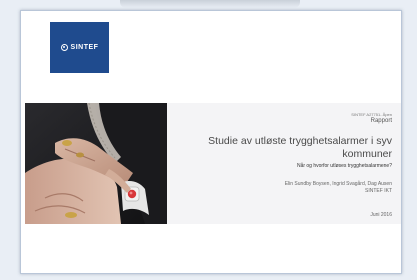 The width and height of the screenshot is (417, 280). What do you see at coordinates (210, 4) in the screenshot?
I see `window-shadow` at bounding box center [210, 4].